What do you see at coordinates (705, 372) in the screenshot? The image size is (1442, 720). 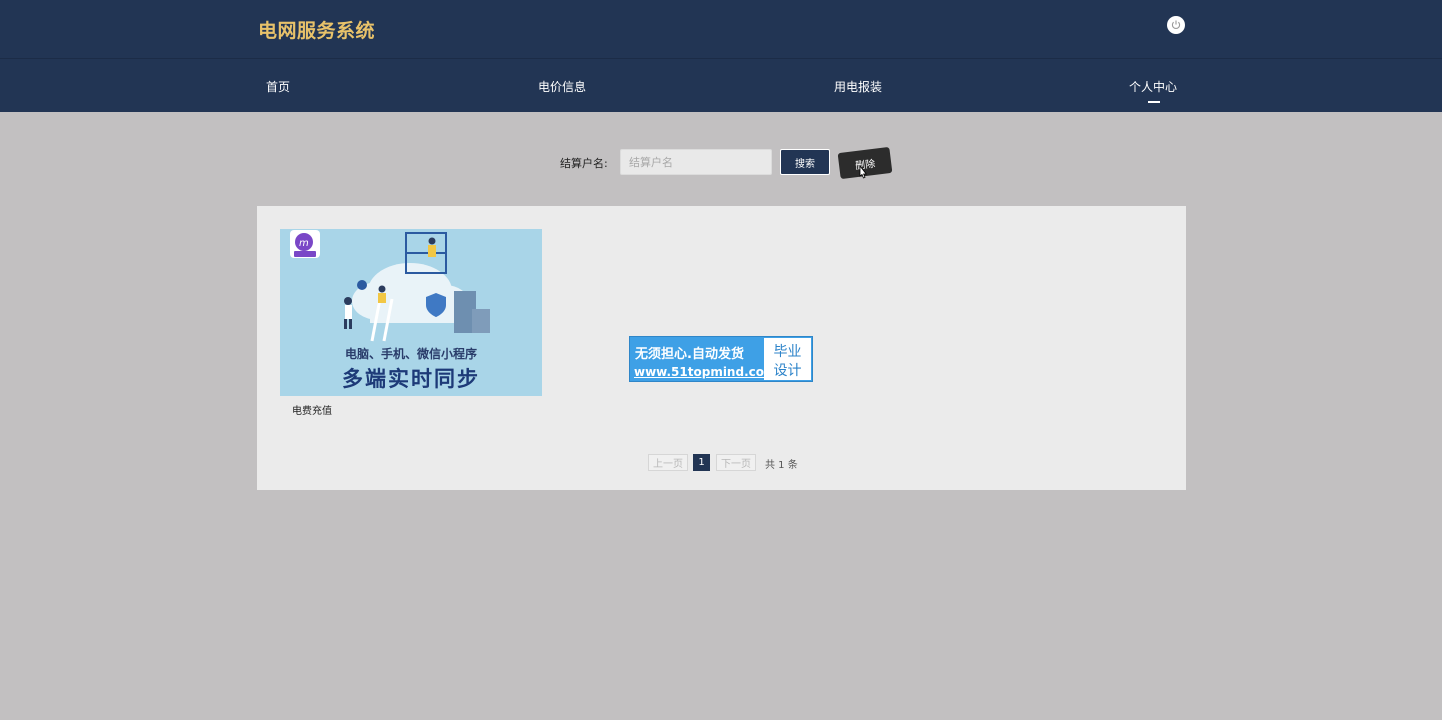 I see `promo-url: www.51topmind.com` at bounding box center [705, 372].